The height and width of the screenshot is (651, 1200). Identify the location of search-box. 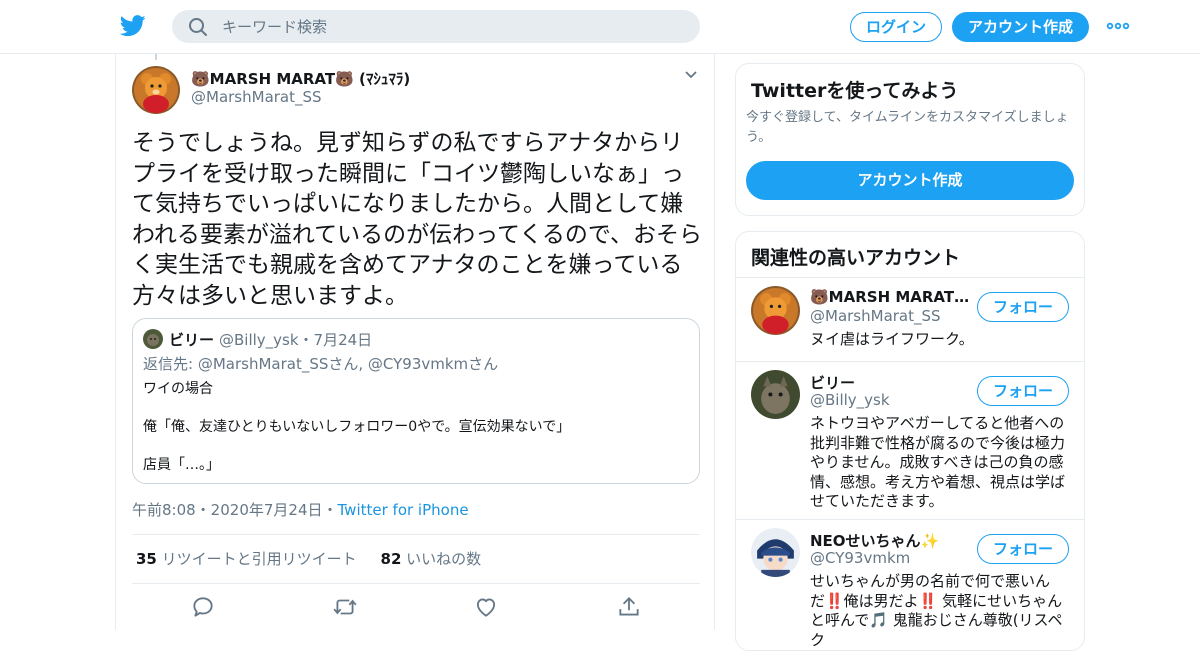
(436, 26).